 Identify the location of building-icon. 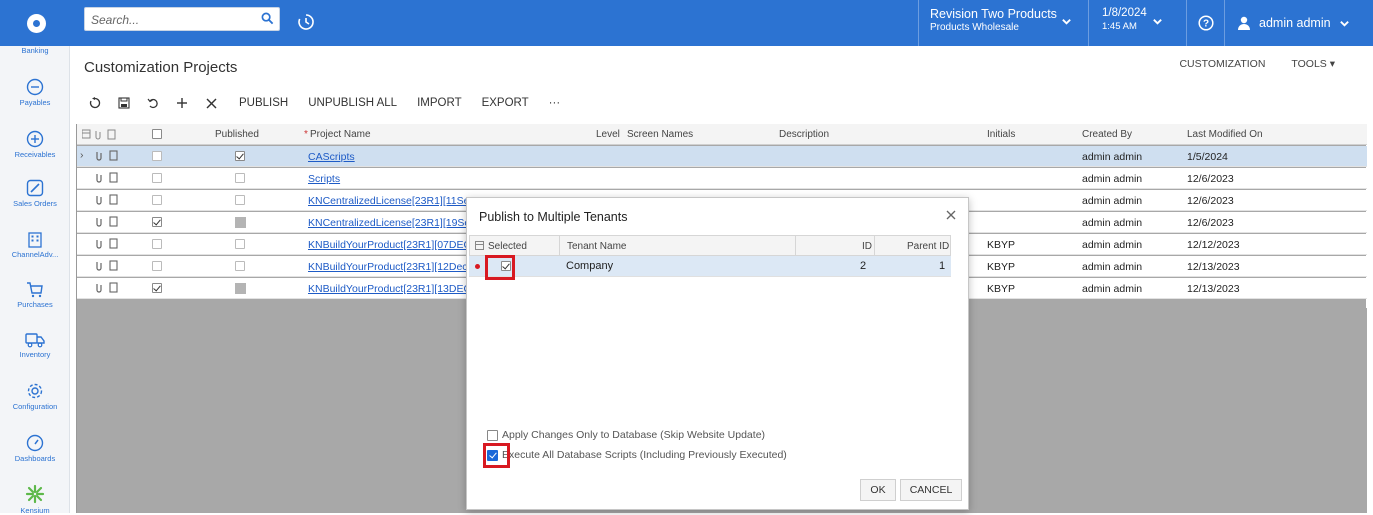
(35, 240).